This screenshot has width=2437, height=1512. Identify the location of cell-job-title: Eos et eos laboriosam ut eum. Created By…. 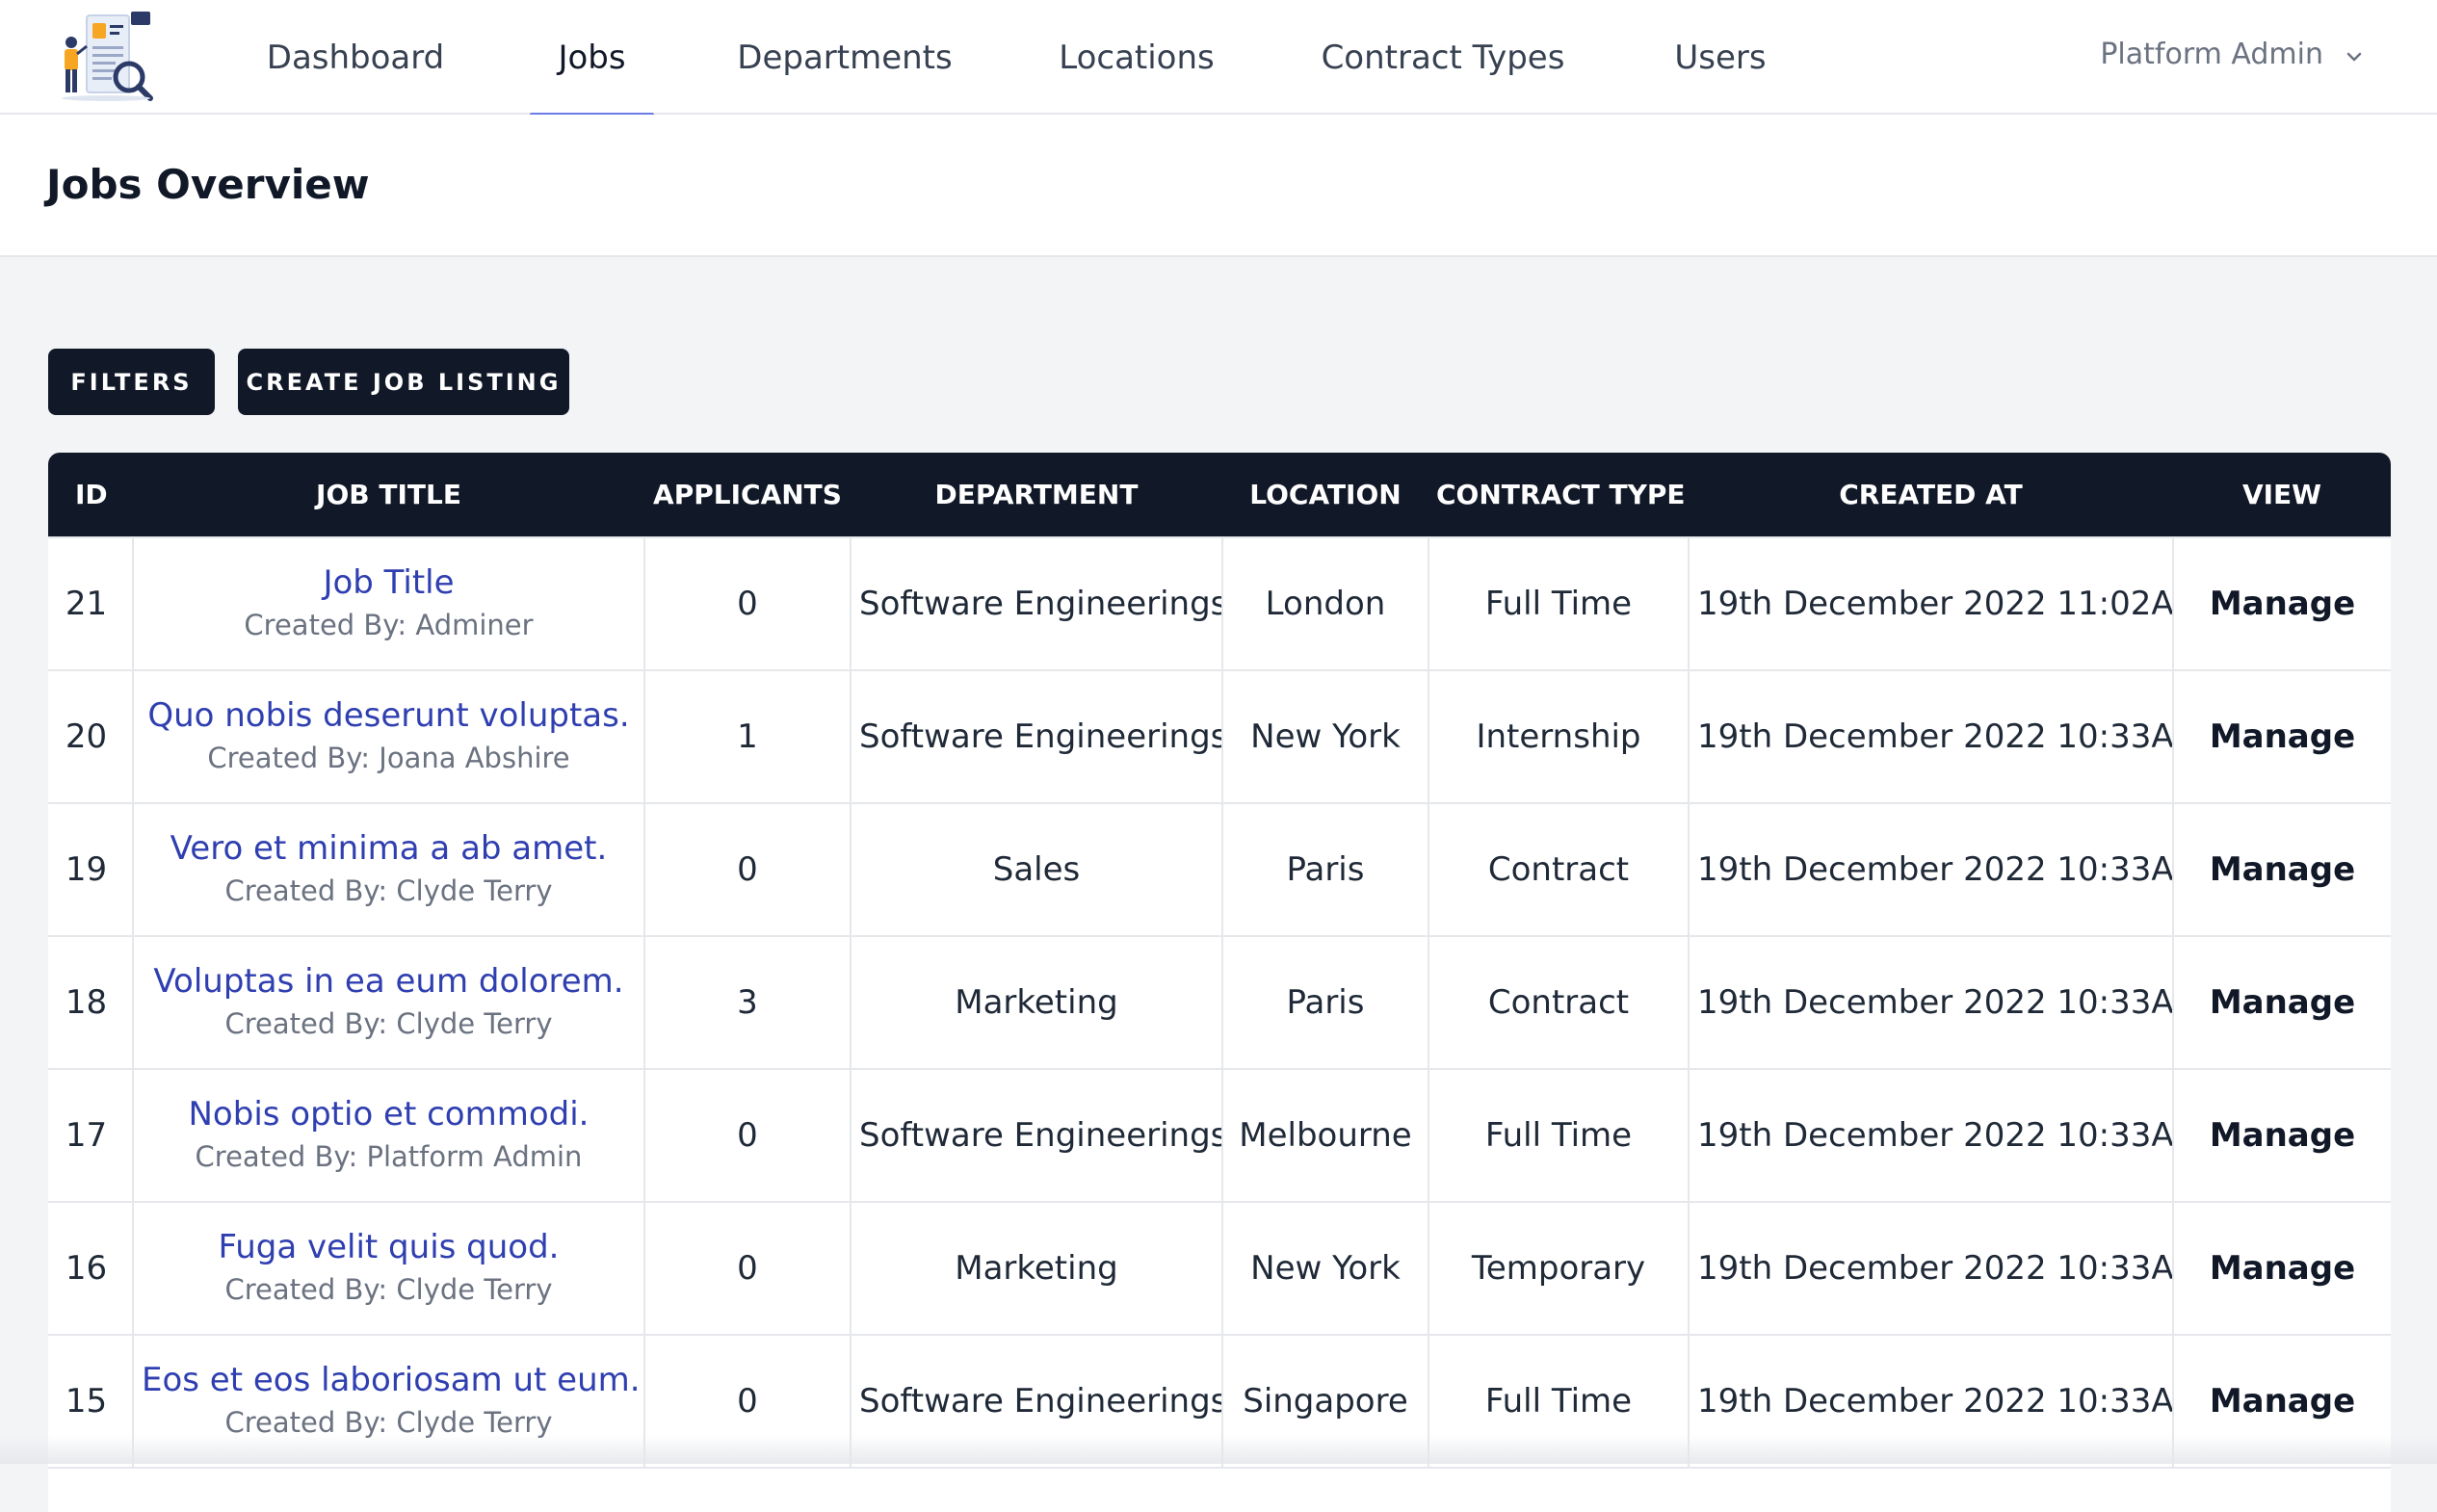
(388, 1401).